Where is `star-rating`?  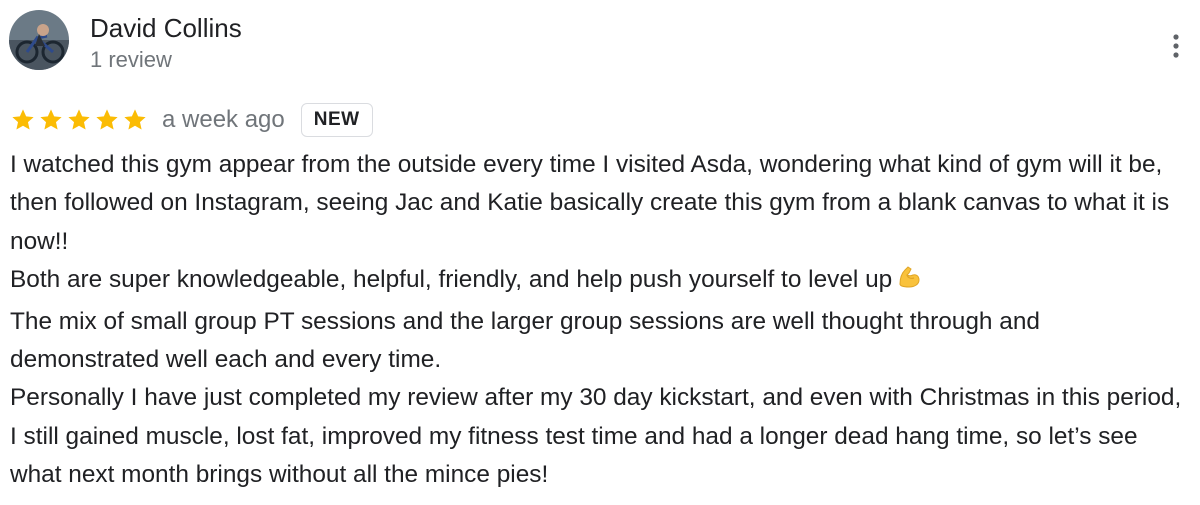 star-rating is located at coordinates (79, 120).